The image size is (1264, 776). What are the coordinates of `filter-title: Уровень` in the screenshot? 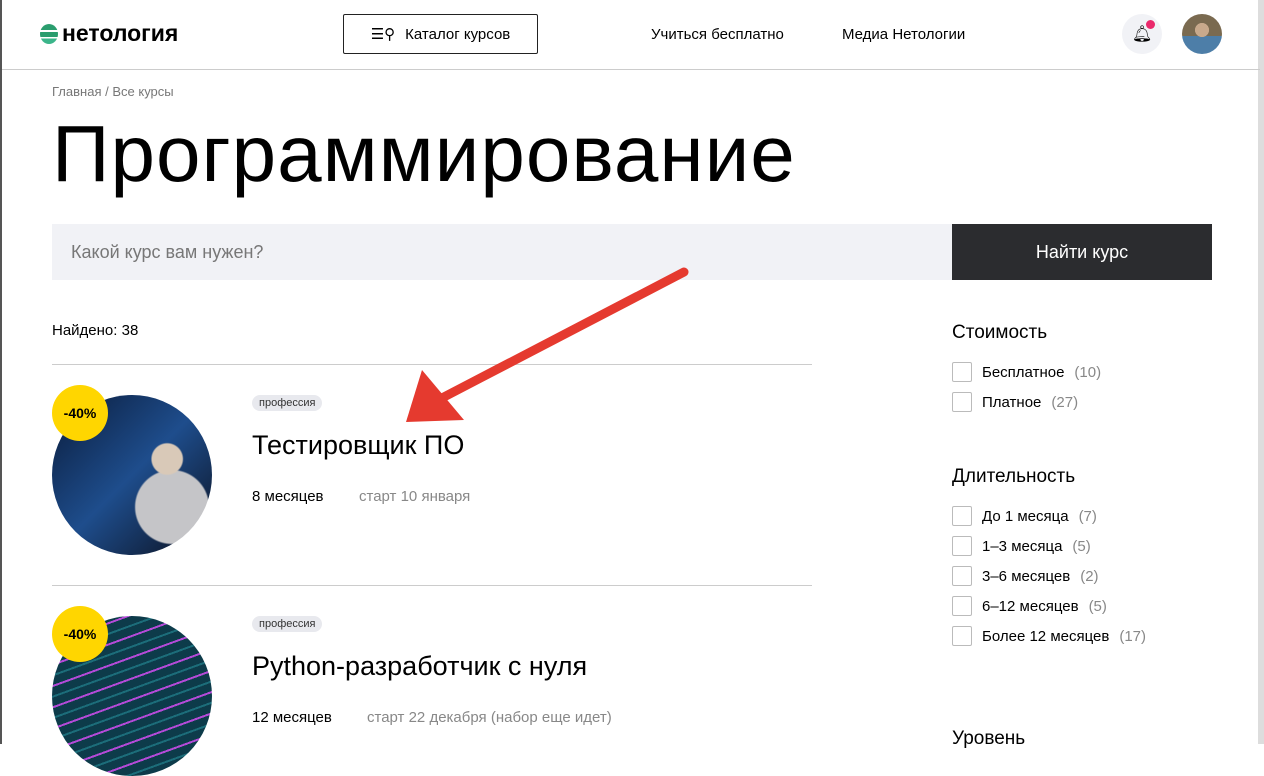 It's located at (989, 738).